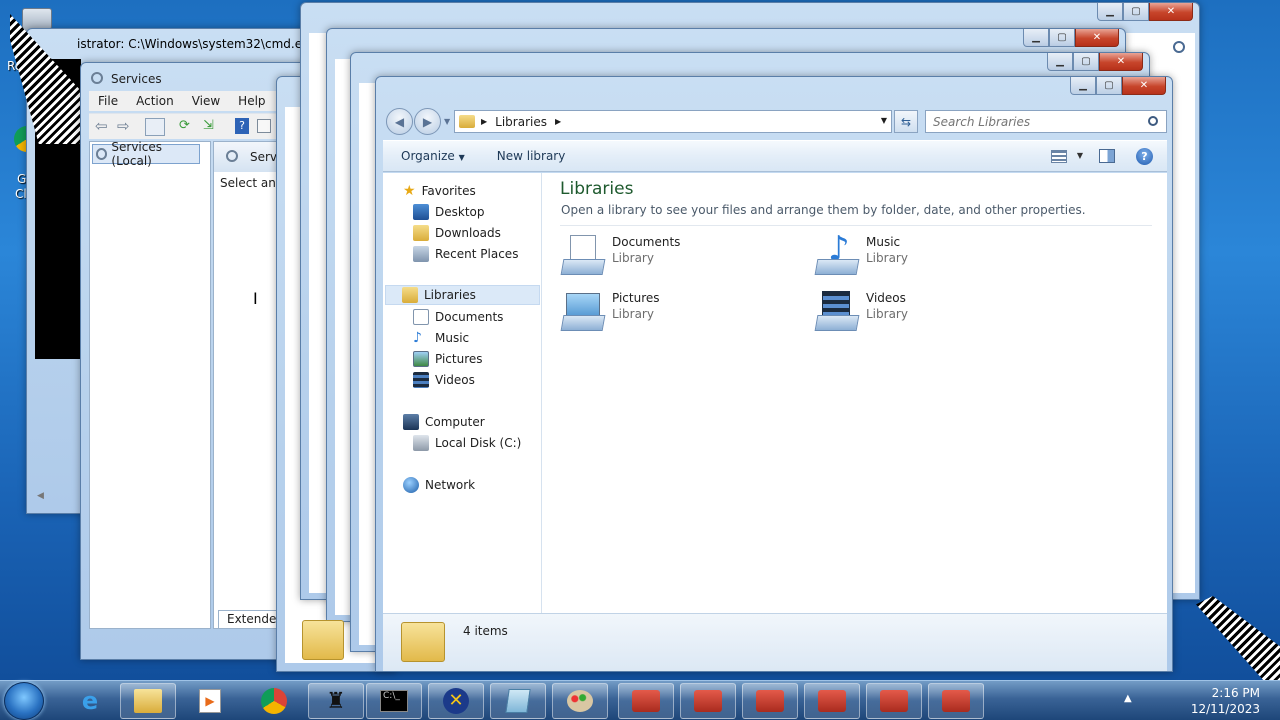 The width and height of the screenshot is (1280, 720). I want to click on taskbar-app: ♜, so click(336, 701).